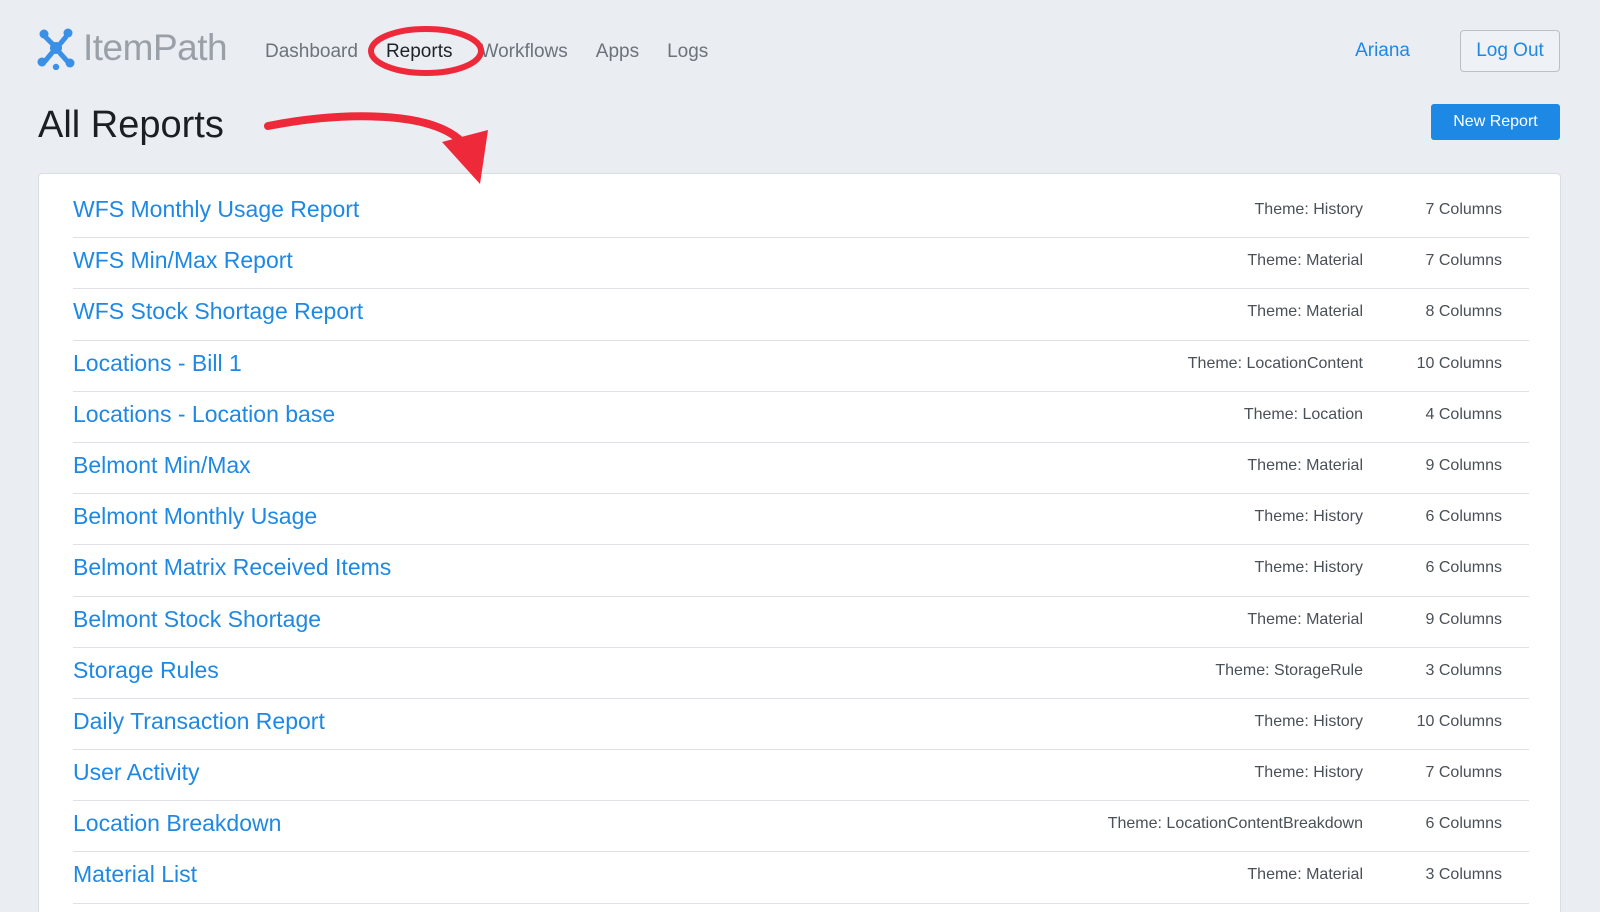  Describe the element at coordinates (801, 417) in the screenshot. I see `report-row: Locations - Location base Theme` at that location.